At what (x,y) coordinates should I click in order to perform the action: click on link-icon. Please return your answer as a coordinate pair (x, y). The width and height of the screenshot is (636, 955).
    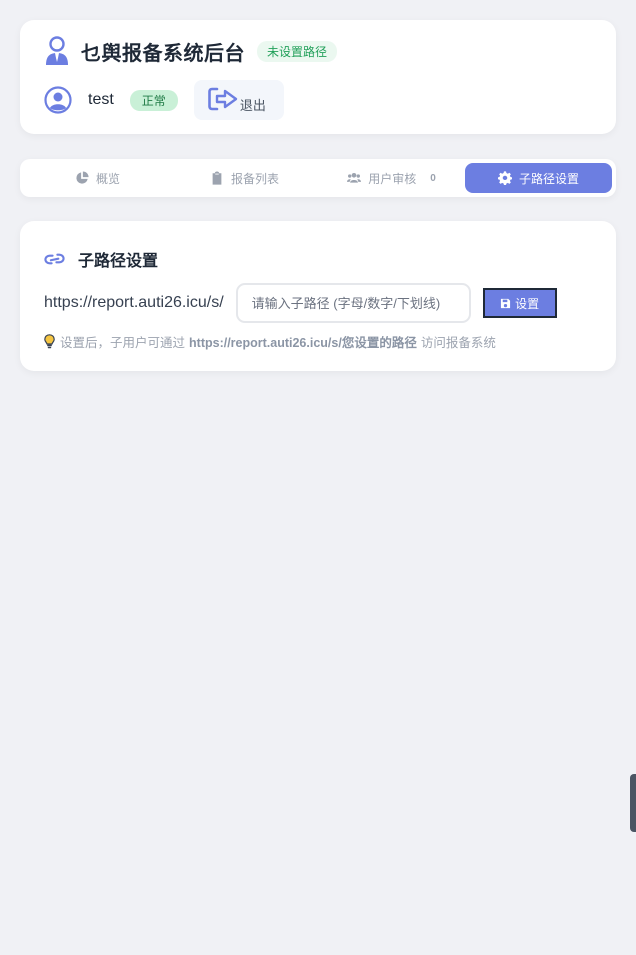
    Looking at the image, I should click on (54, 259).